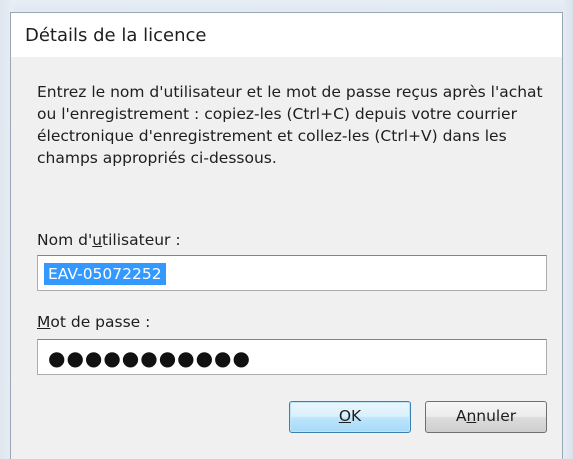  I want to click on password-field: ●●●●●●●●●●●, so click(292, 357).